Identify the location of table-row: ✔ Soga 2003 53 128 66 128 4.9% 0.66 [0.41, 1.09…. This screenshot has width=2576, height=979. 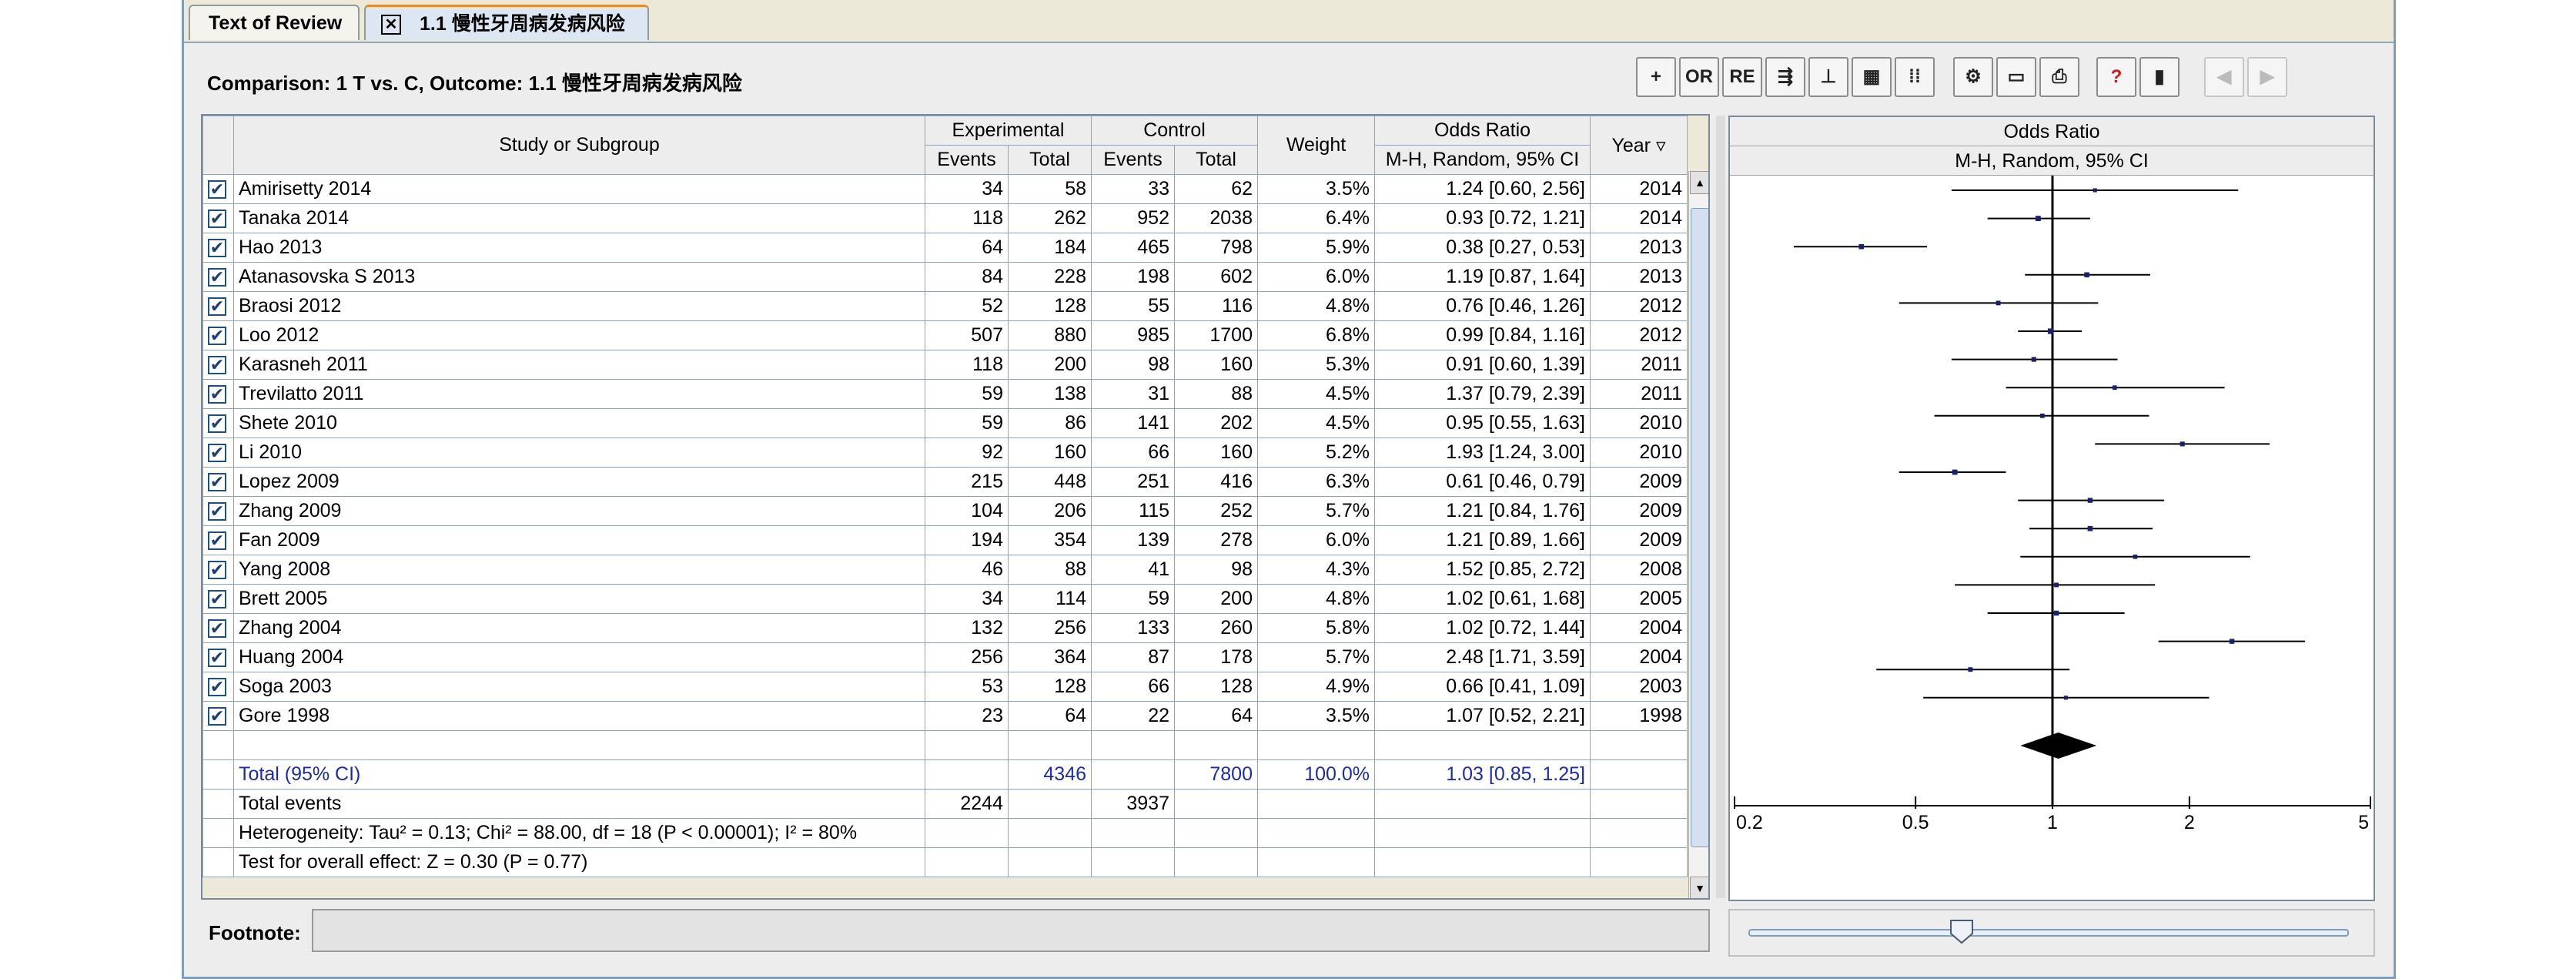
(945, 687).